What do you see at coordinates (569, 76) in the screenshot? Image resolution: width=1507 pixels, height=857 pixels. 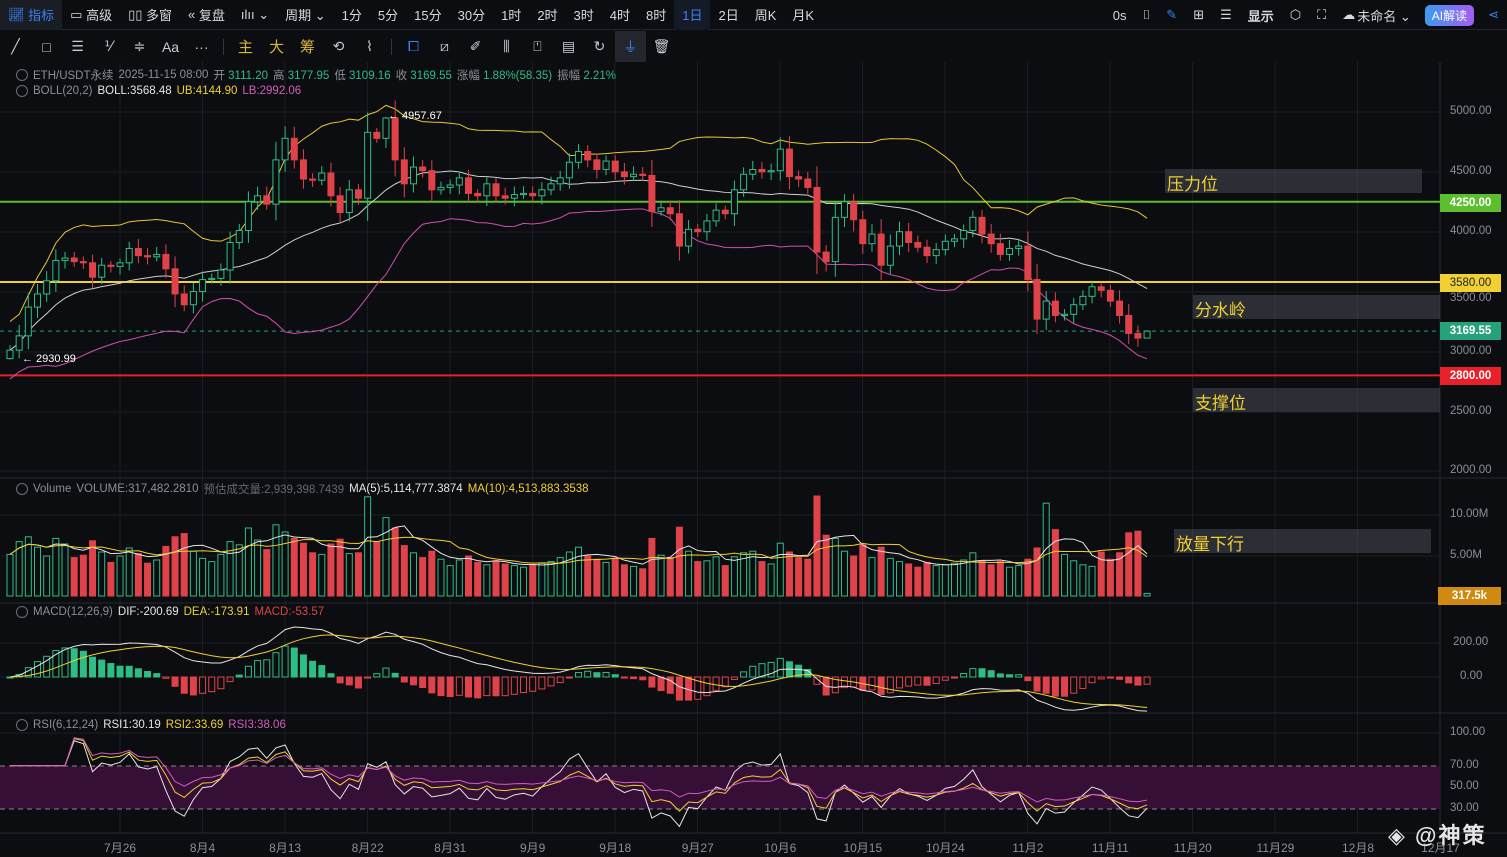 I see `amplitude-label: 振幅` at bounding box center [569, 76].